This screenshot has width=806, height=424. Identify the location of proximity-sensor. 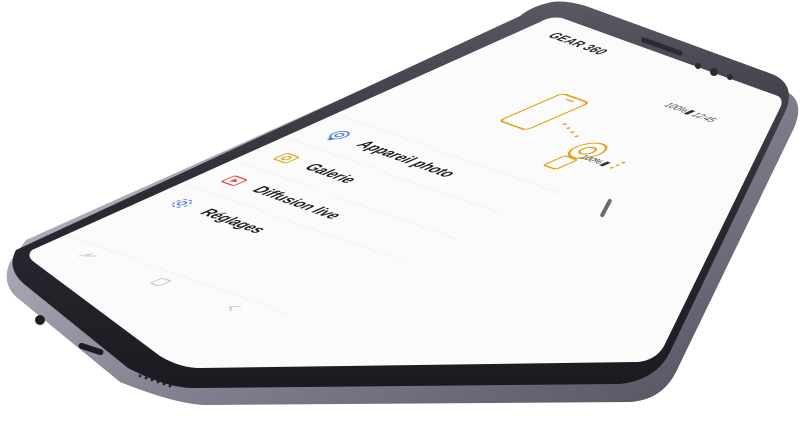
(730, 77).